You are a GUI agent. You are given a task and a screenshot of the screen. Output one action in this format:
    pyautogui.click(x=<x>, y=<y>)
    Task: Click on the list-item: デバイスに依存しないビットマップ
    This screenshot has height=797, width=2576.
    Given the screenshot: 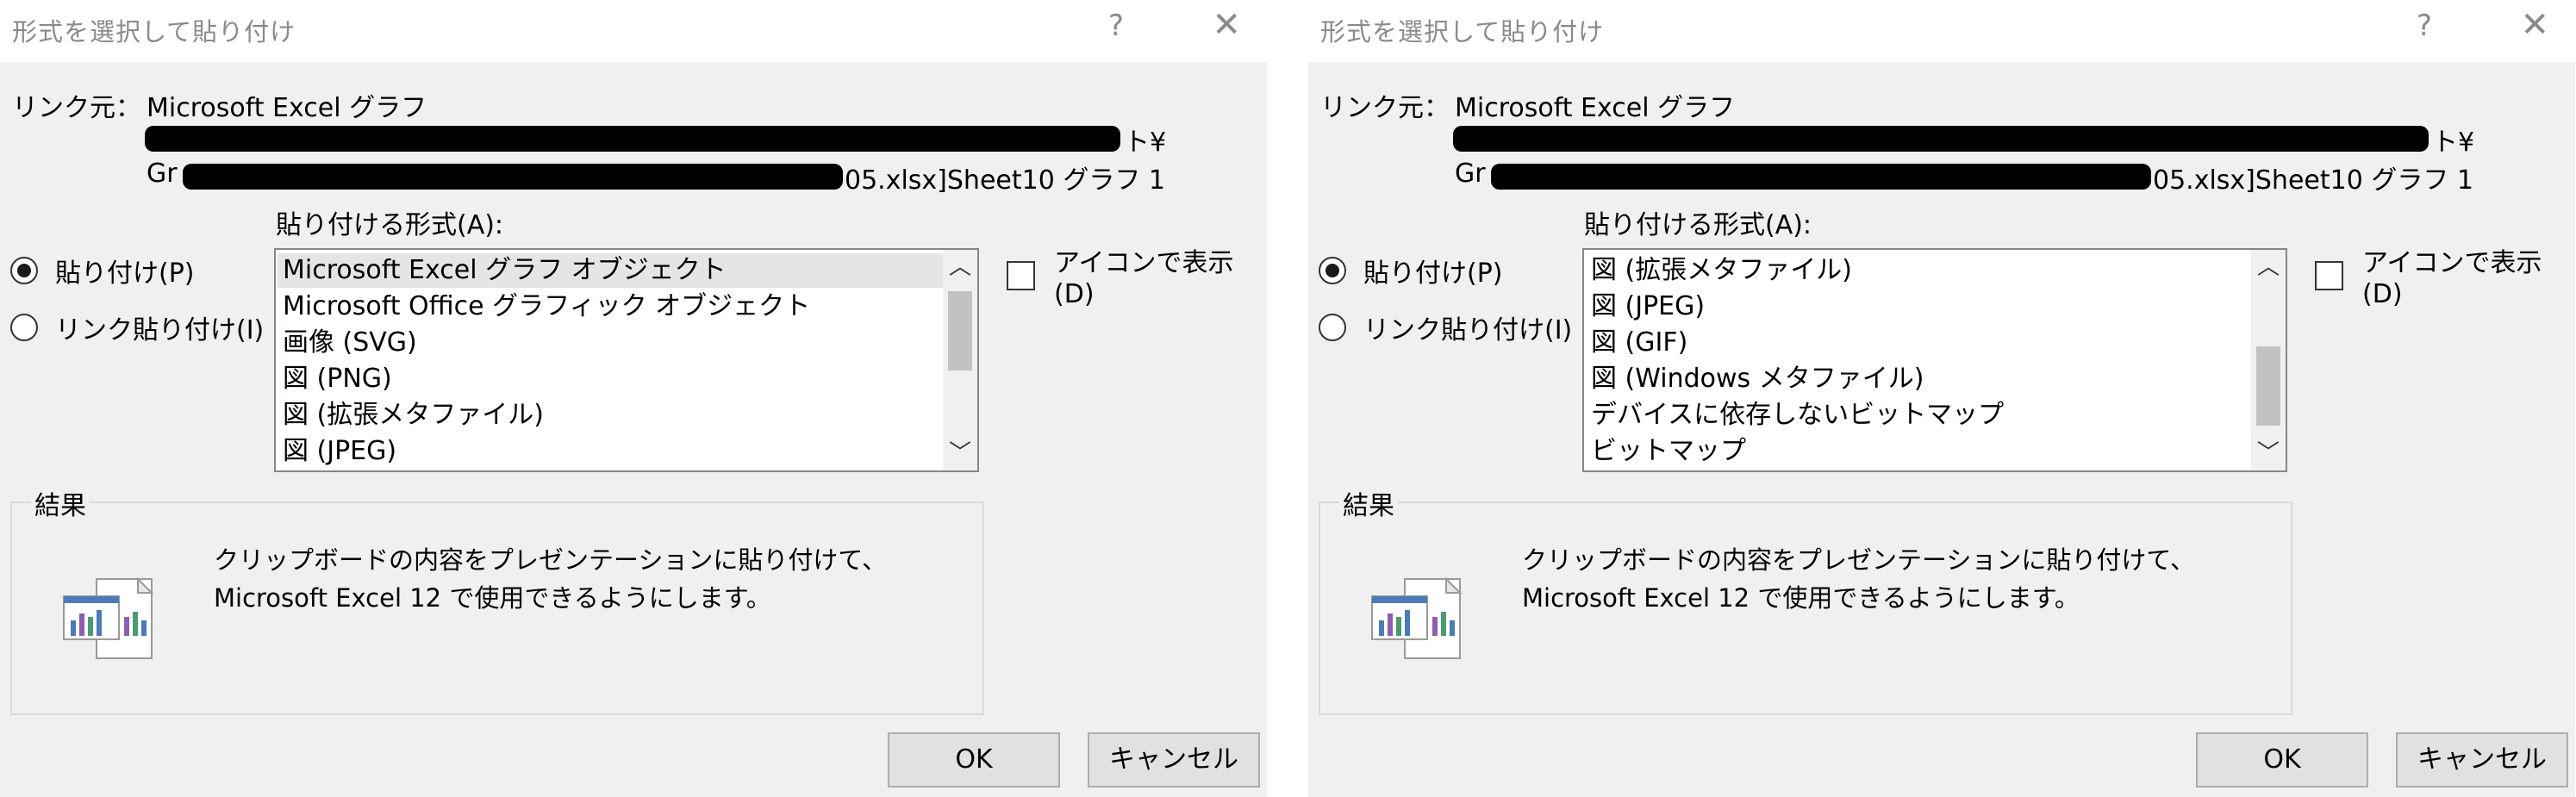 What is the action you would take?
    pyautogui.click(x=1797, y=415)
    